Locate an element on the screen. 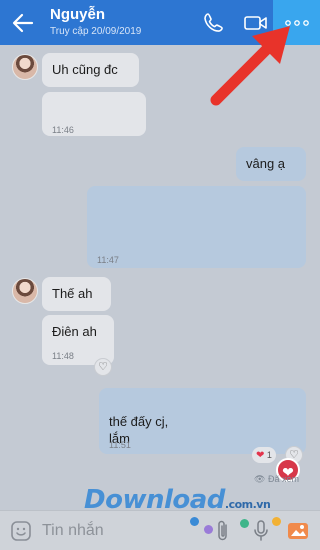 Image resolution: width=320 pixels, height=550 pixels. message-time: 11:47 is located at coordinates (108, 260).